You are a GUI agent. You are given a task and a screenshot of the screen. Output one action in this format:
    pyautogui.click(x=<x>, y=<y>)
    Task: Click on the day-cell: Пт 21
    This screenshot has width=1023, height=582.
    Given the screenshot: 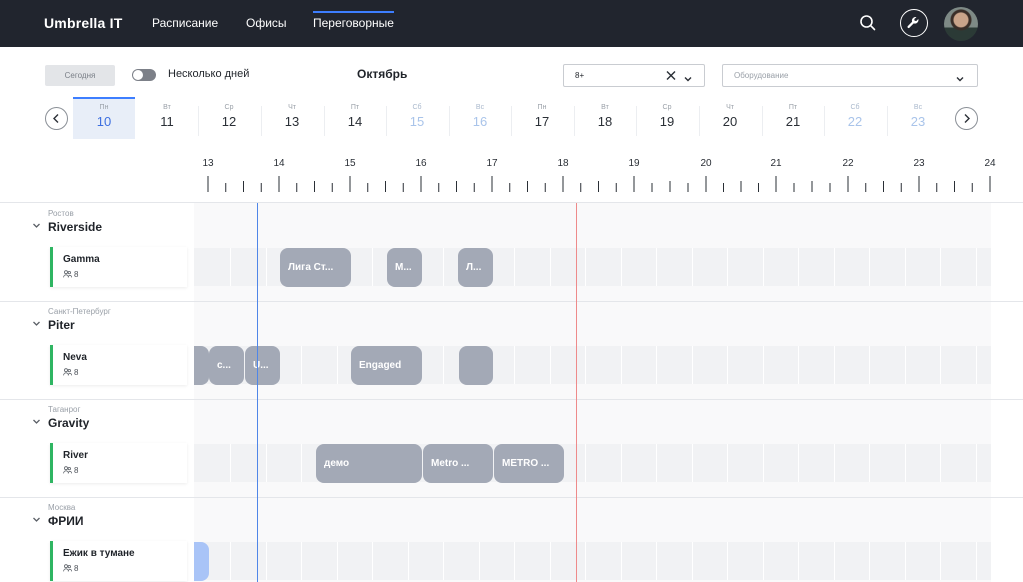 What is the action you would take?
    pyautogui.click(x=793, y=118)
    